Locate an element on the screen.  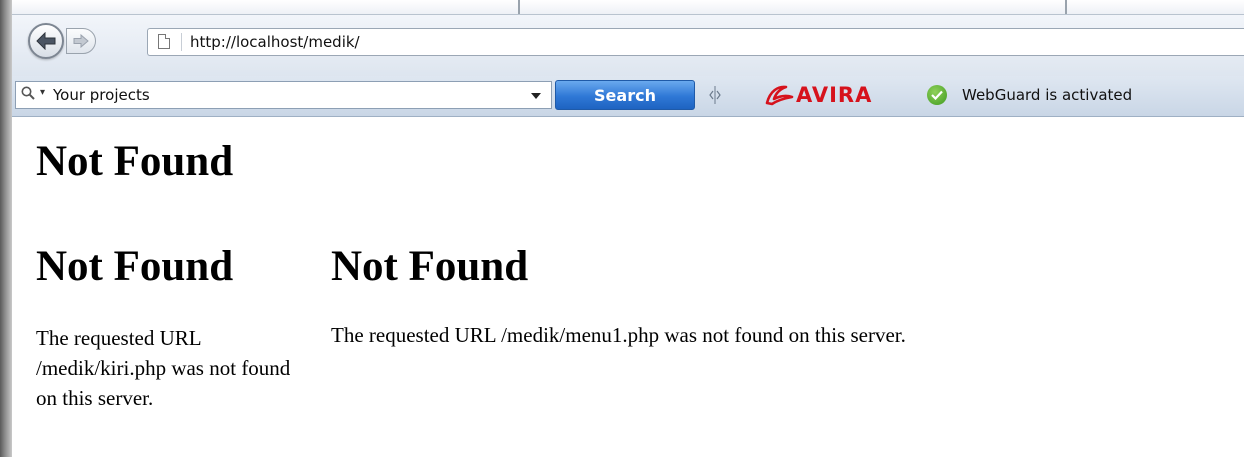
tab-strip is located at coordinates (622, 7).